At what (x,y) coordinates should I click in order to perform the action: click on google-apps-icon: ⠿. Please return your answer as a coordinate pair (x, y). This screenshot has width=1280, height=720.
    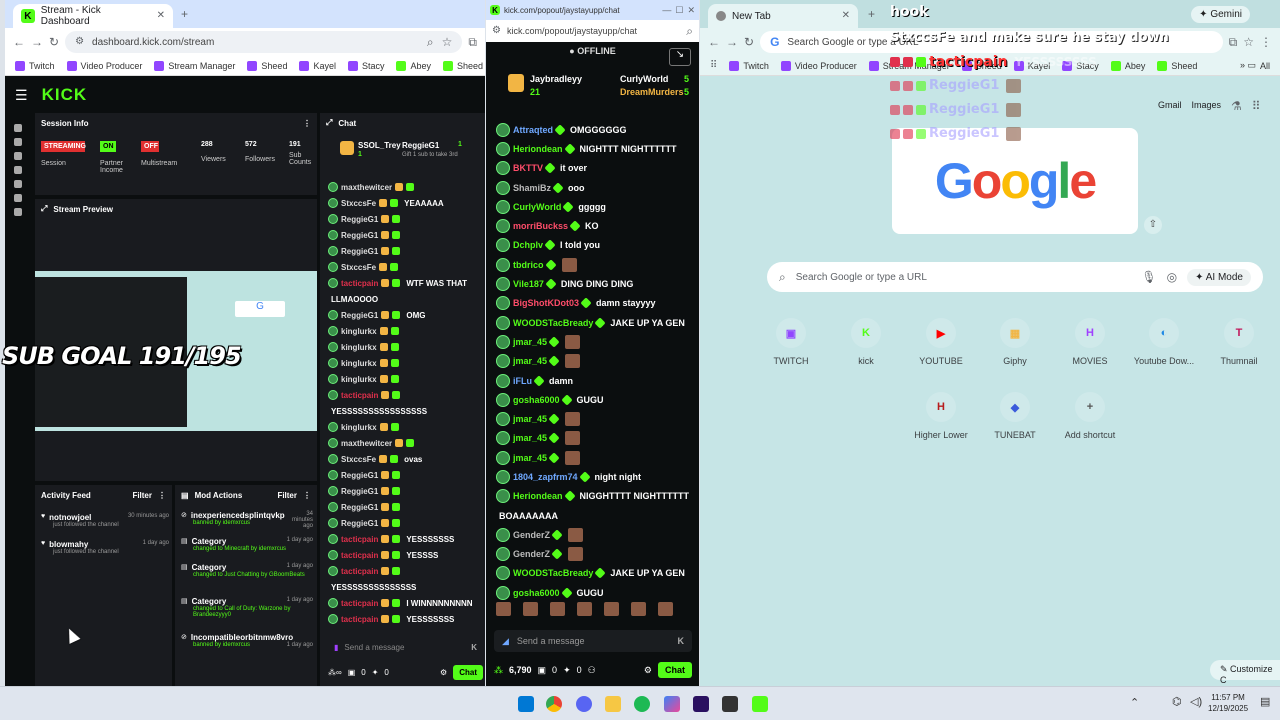
    Looking at the image, I should click on (1256, 106).